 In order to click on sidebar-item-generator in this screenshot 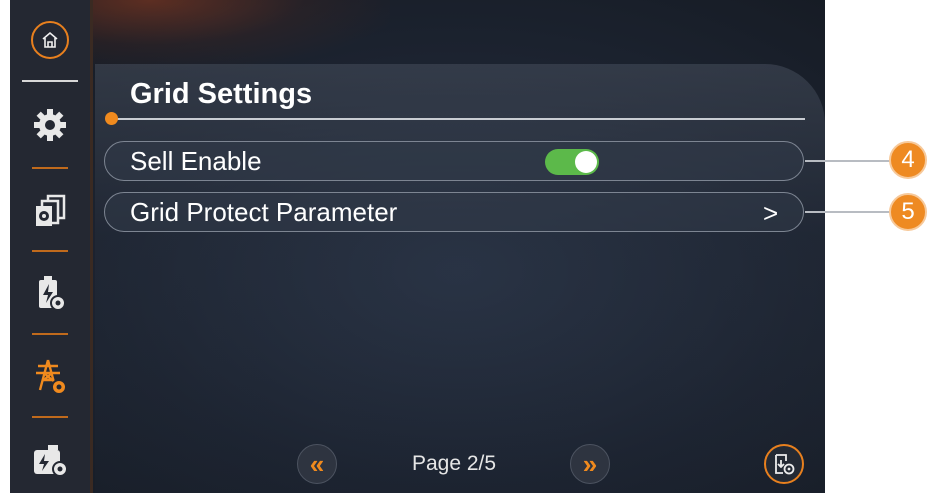, I will do `click(50, 460)`.